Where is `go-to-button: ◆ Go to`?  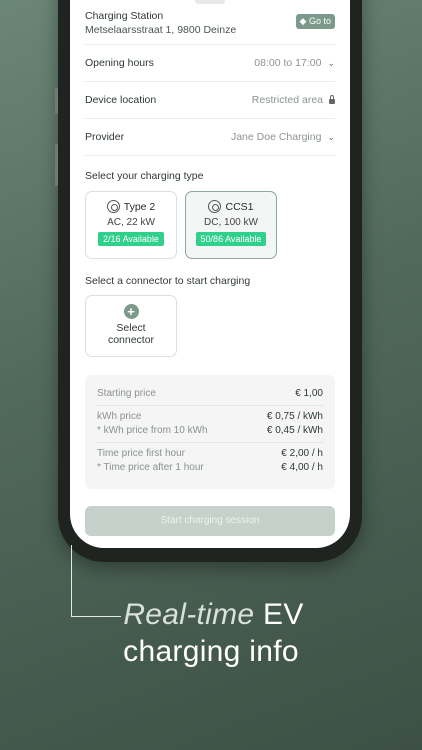
go-to-button: ◆ Go to is located at coordinates (315, 21).